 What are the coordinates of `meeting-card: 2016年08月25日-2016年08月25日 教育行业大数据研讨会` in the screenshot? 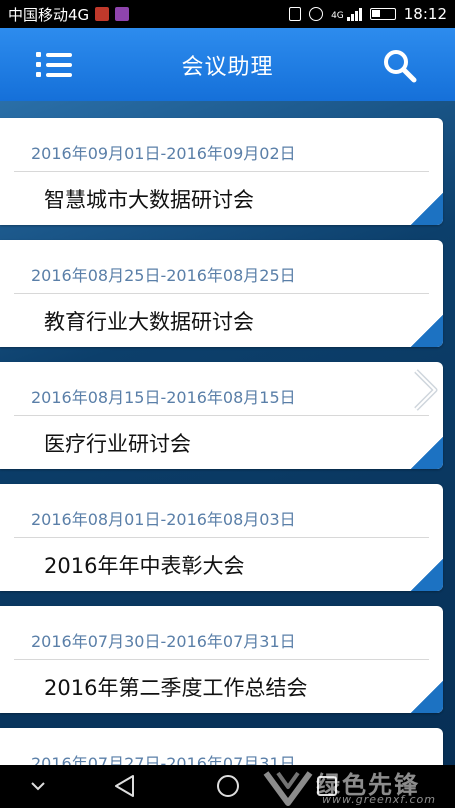 It's located at (221, 293).